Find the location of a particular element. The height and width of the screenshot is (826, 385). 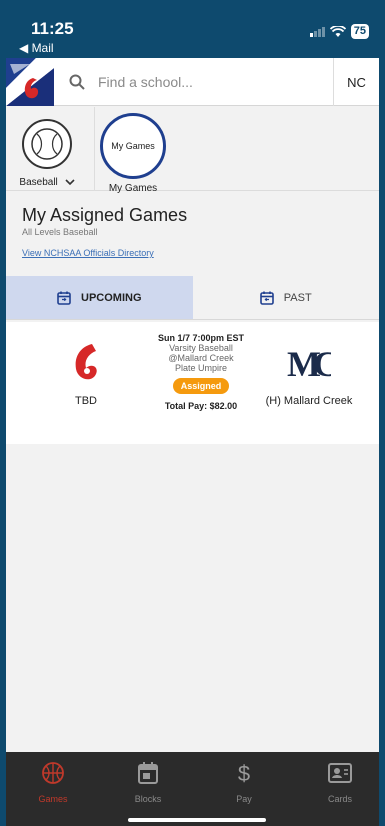

status-icons: 75 is located at coordinates (339, 31).